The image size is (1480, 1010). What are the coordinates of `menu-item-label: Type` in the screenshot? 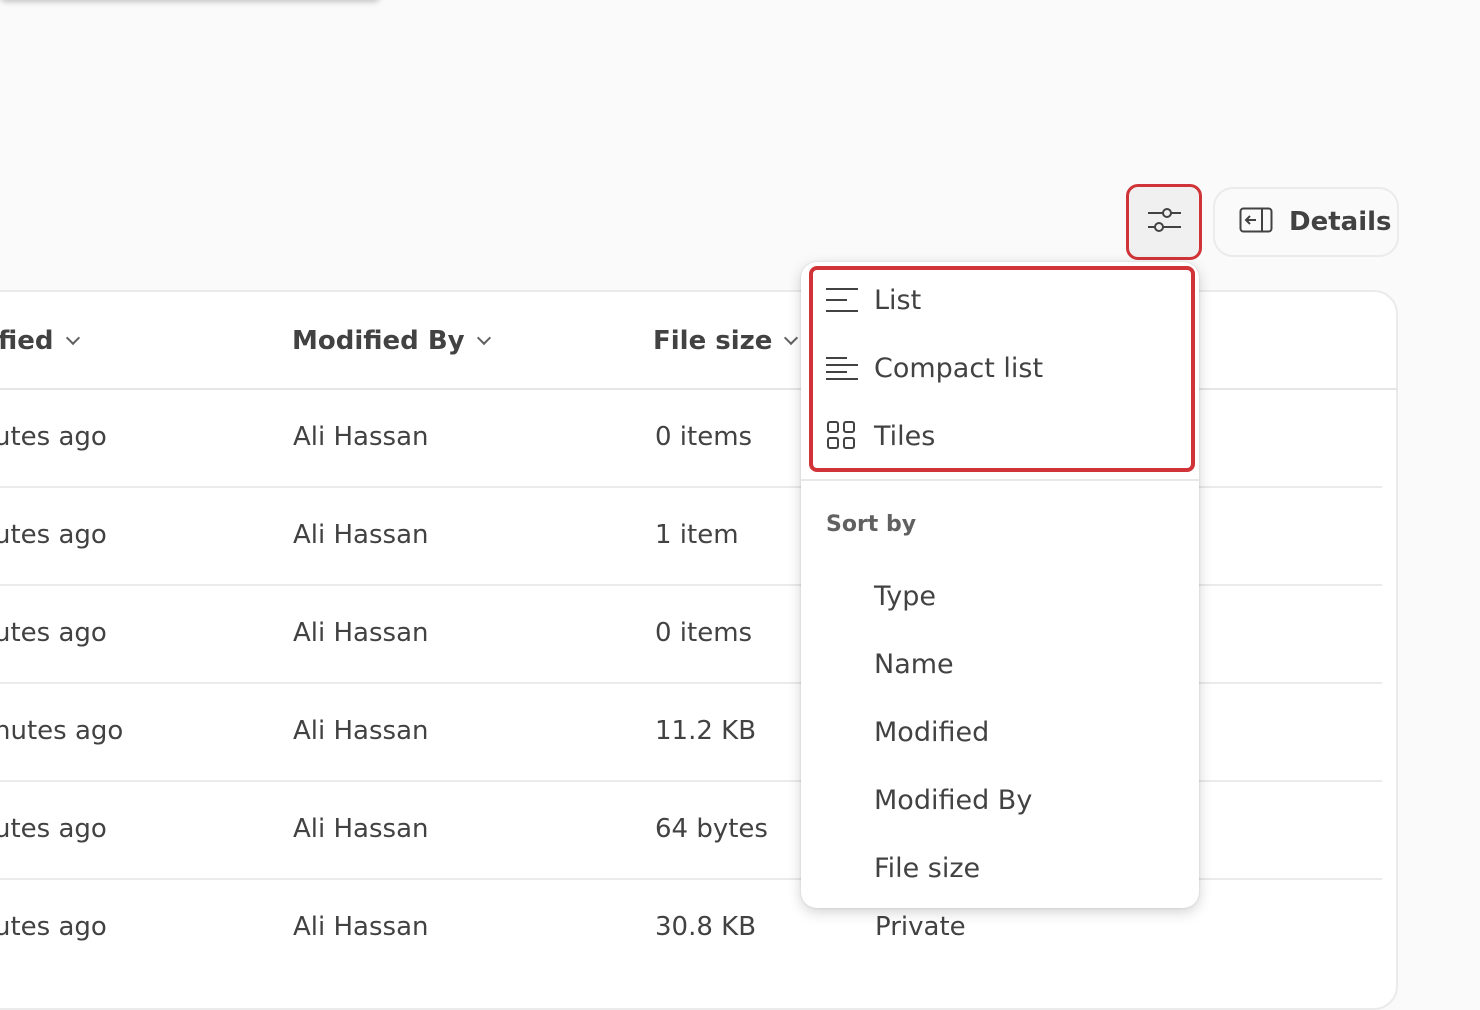 It's located at (905, 596).